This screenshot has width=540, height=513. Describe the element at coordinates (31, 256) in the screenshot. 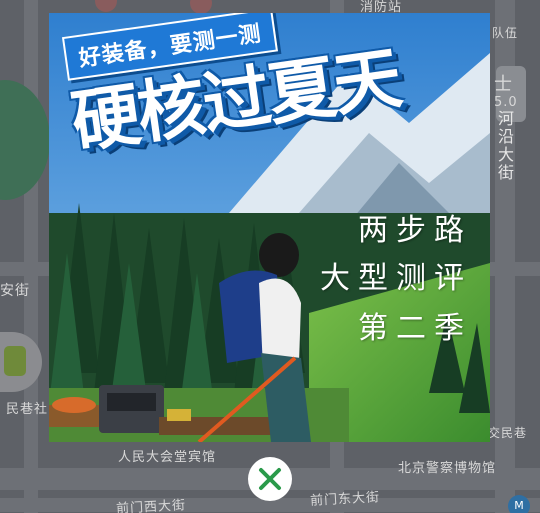

I see `map-road` at that location.